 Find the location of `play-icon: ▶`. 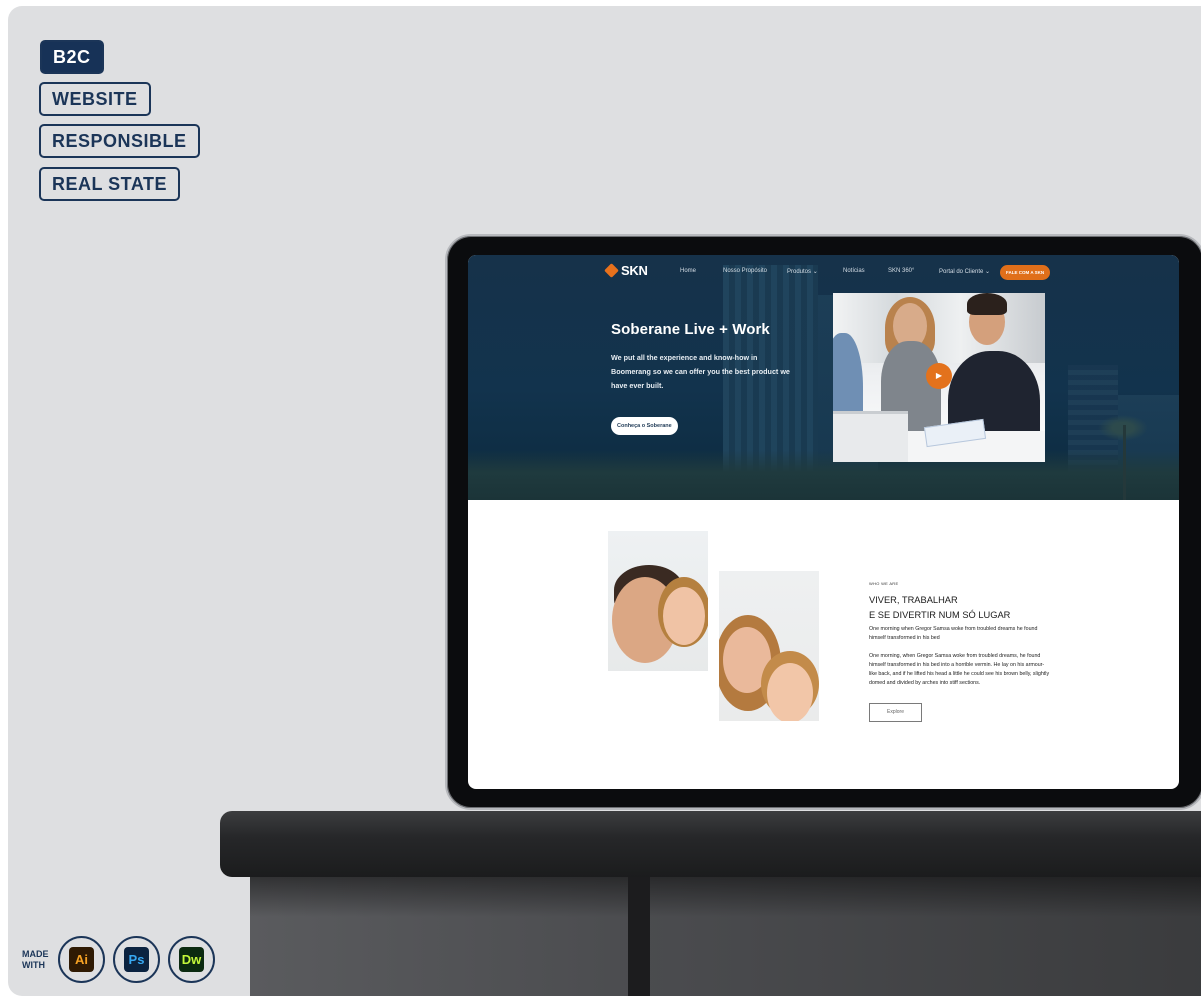

play-icon: ▶ is located at coordinates (939, 376).